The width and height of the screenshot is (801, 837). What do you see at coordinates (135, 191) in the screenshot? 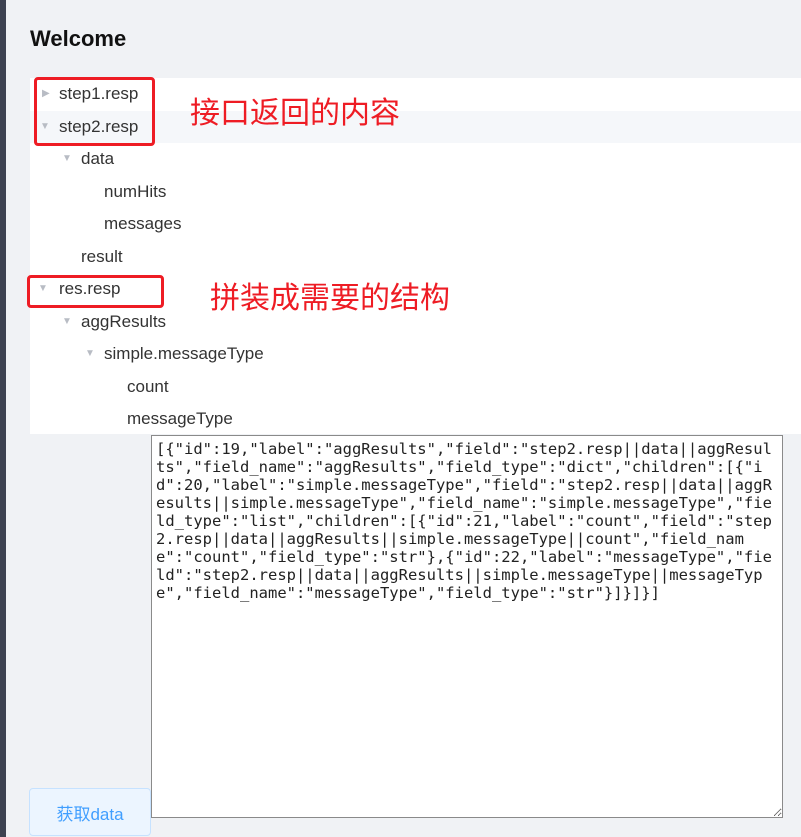
I see `tree-node-label: numHits` at bounding box center [135, 191].